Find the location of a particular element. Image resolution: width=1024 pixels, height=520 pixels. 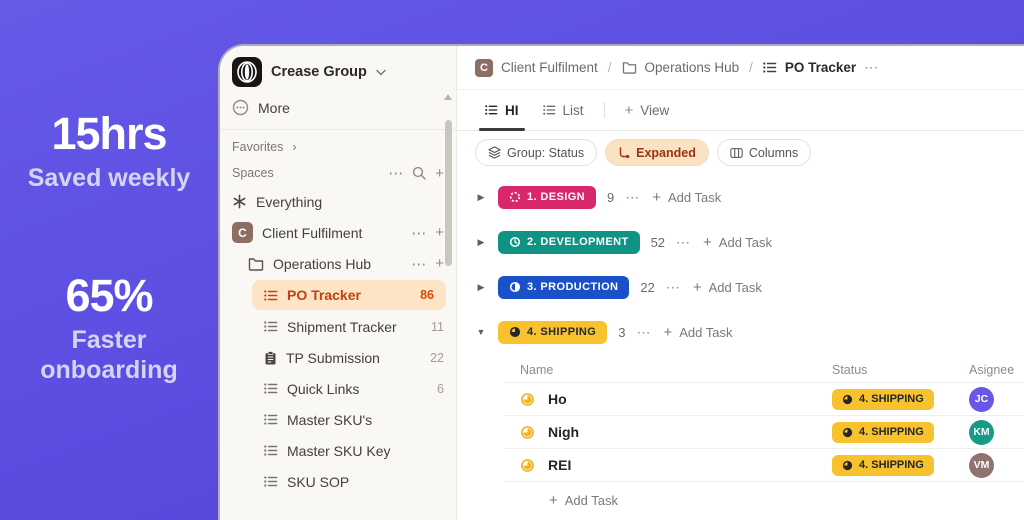

plus-icon: + is located at coordinates (657, 197).